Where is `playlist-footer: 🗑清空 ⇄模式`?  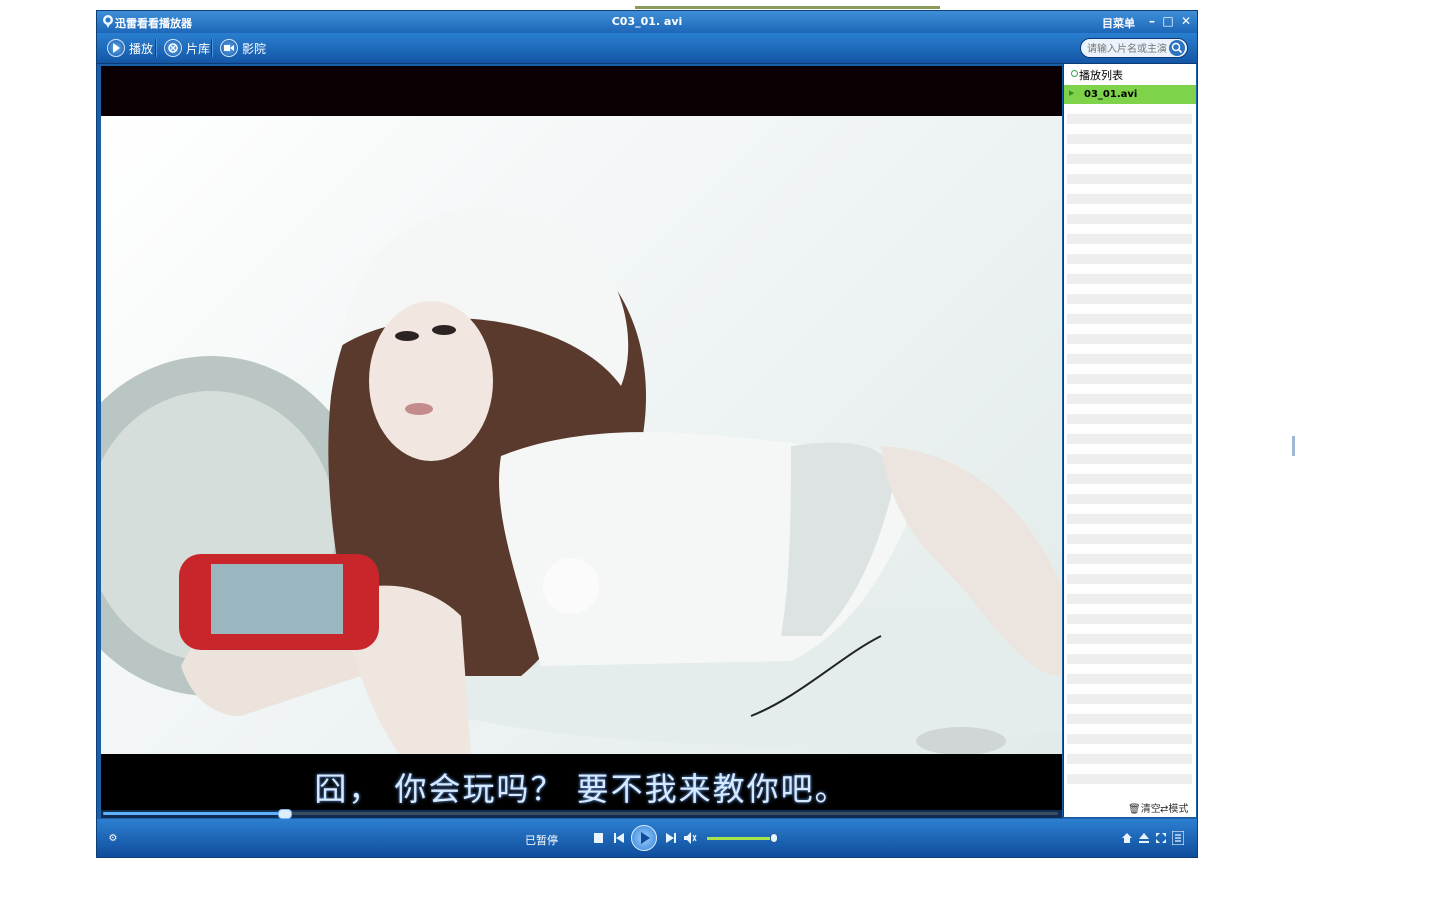 playlist-footer: 🗑清空 ⇄模式 is located at coordinates (1130, 807).